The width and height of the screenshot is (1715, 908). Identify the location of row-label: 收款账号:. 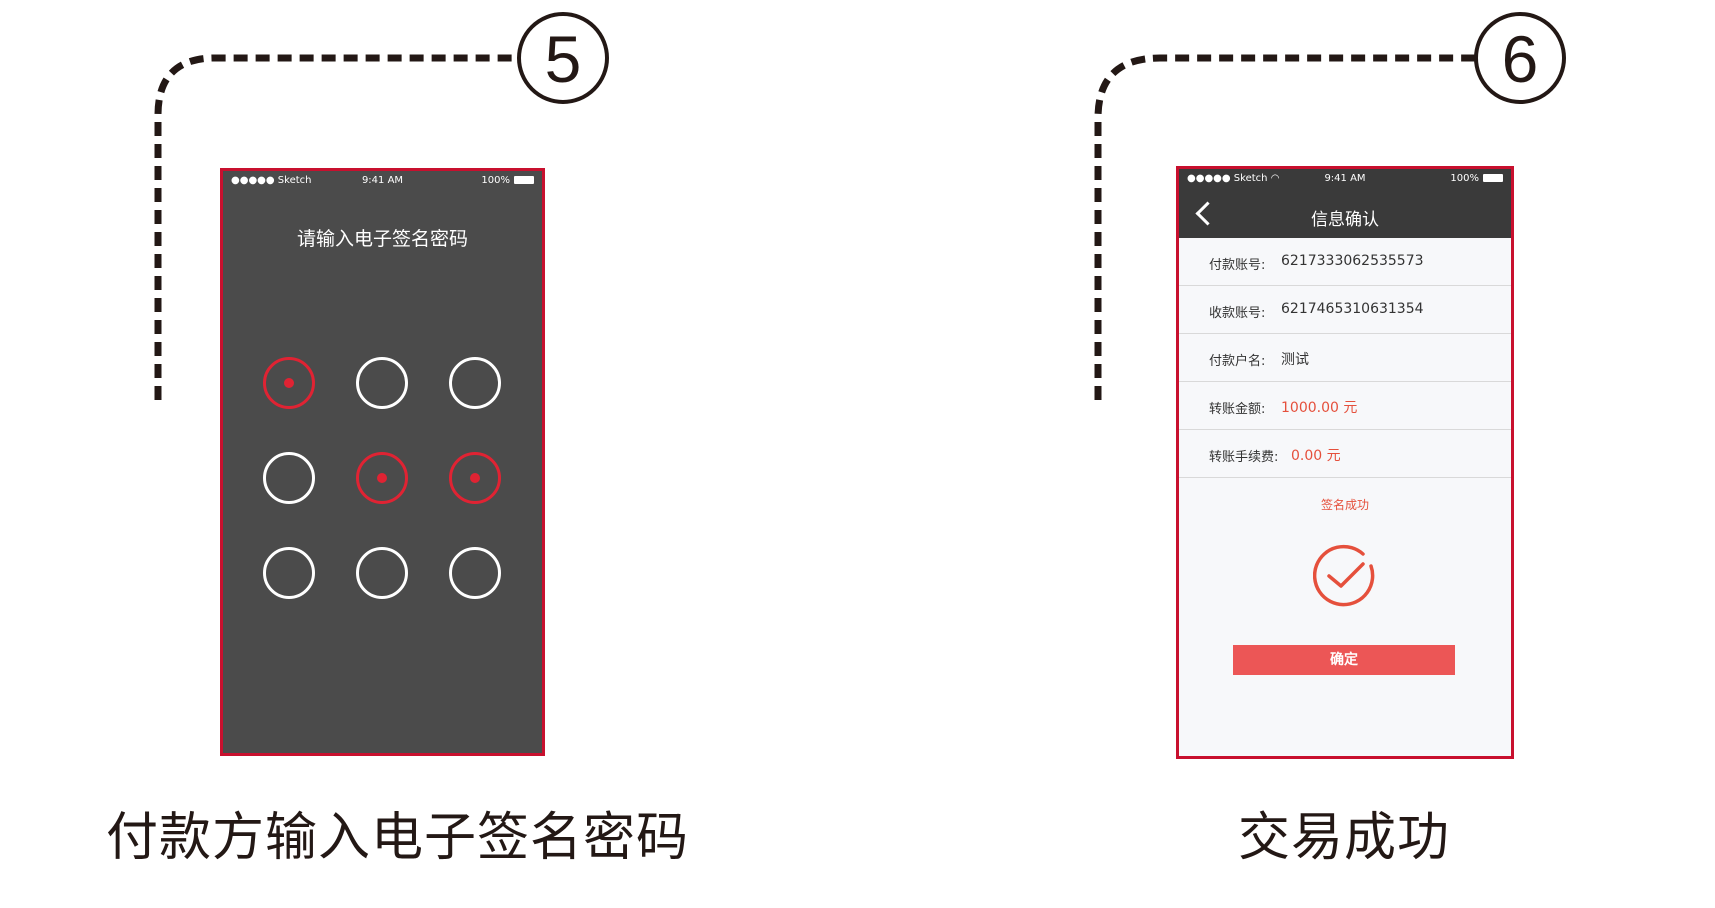
(1237, 313).